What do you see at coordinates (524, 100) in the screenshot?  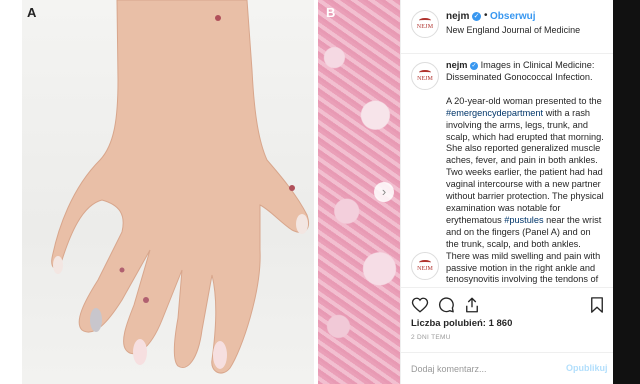 I see `caption-body-1: A 20-year-old woman presented to the` at bounding box center [524, 100].